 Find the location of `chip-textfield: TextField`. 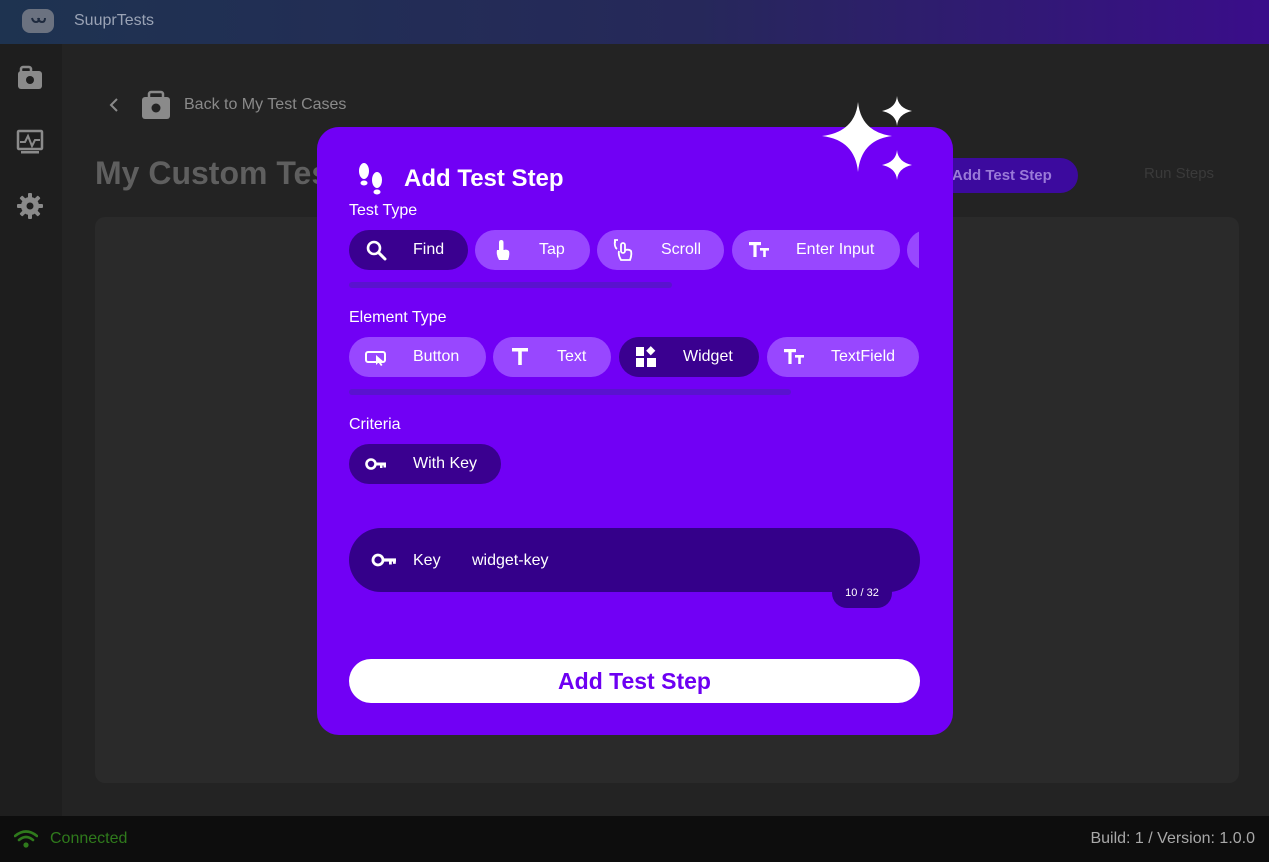

chip-textfield: TextField is located at coordinates (843, 357).